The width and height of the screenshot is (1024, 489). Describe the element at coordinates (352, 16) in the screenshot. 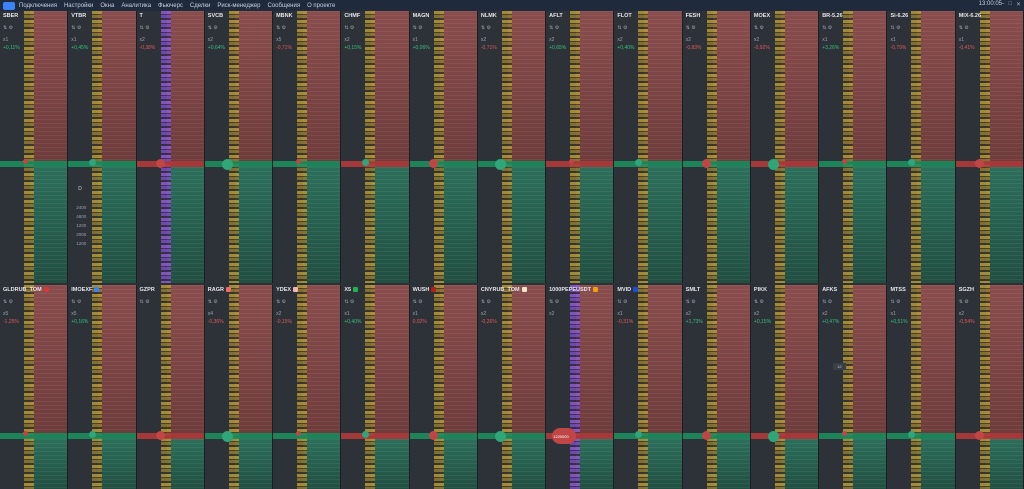

I see `panel-ticker: CHMF` at that location.